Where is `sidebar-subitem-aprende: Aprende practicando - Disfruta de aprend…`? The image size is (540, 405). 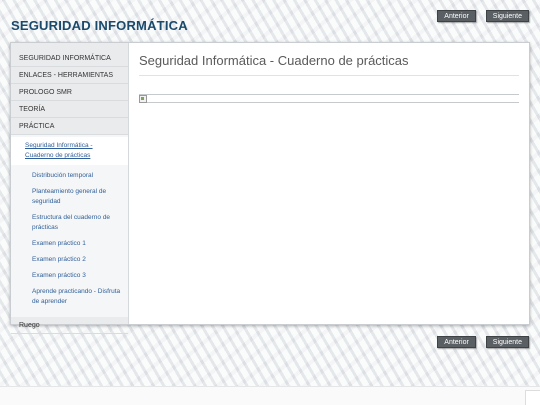
sidebar-subitem-aprende: Aprende practicando - Disfruta de aprend… is located at coordinates (69, 297).